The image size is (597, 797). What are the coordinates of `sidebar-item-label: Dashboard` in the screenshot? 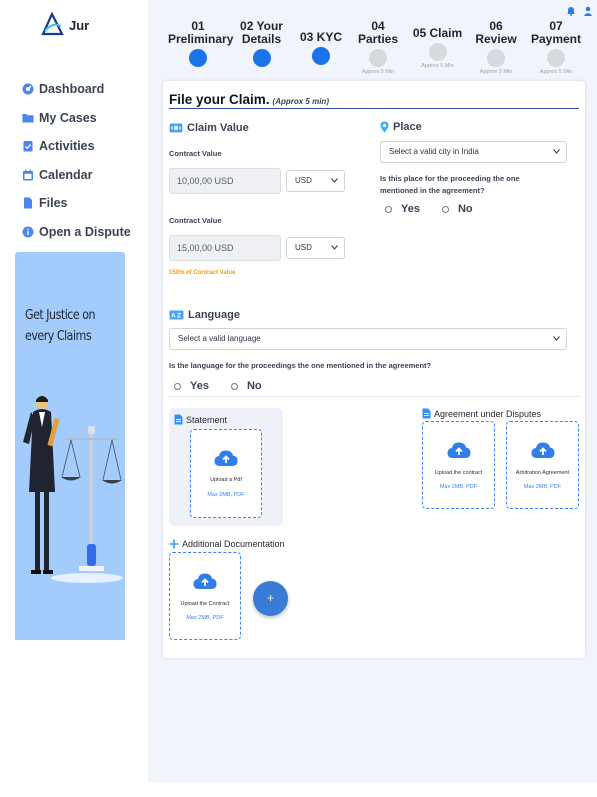 It's located at (72, 89).